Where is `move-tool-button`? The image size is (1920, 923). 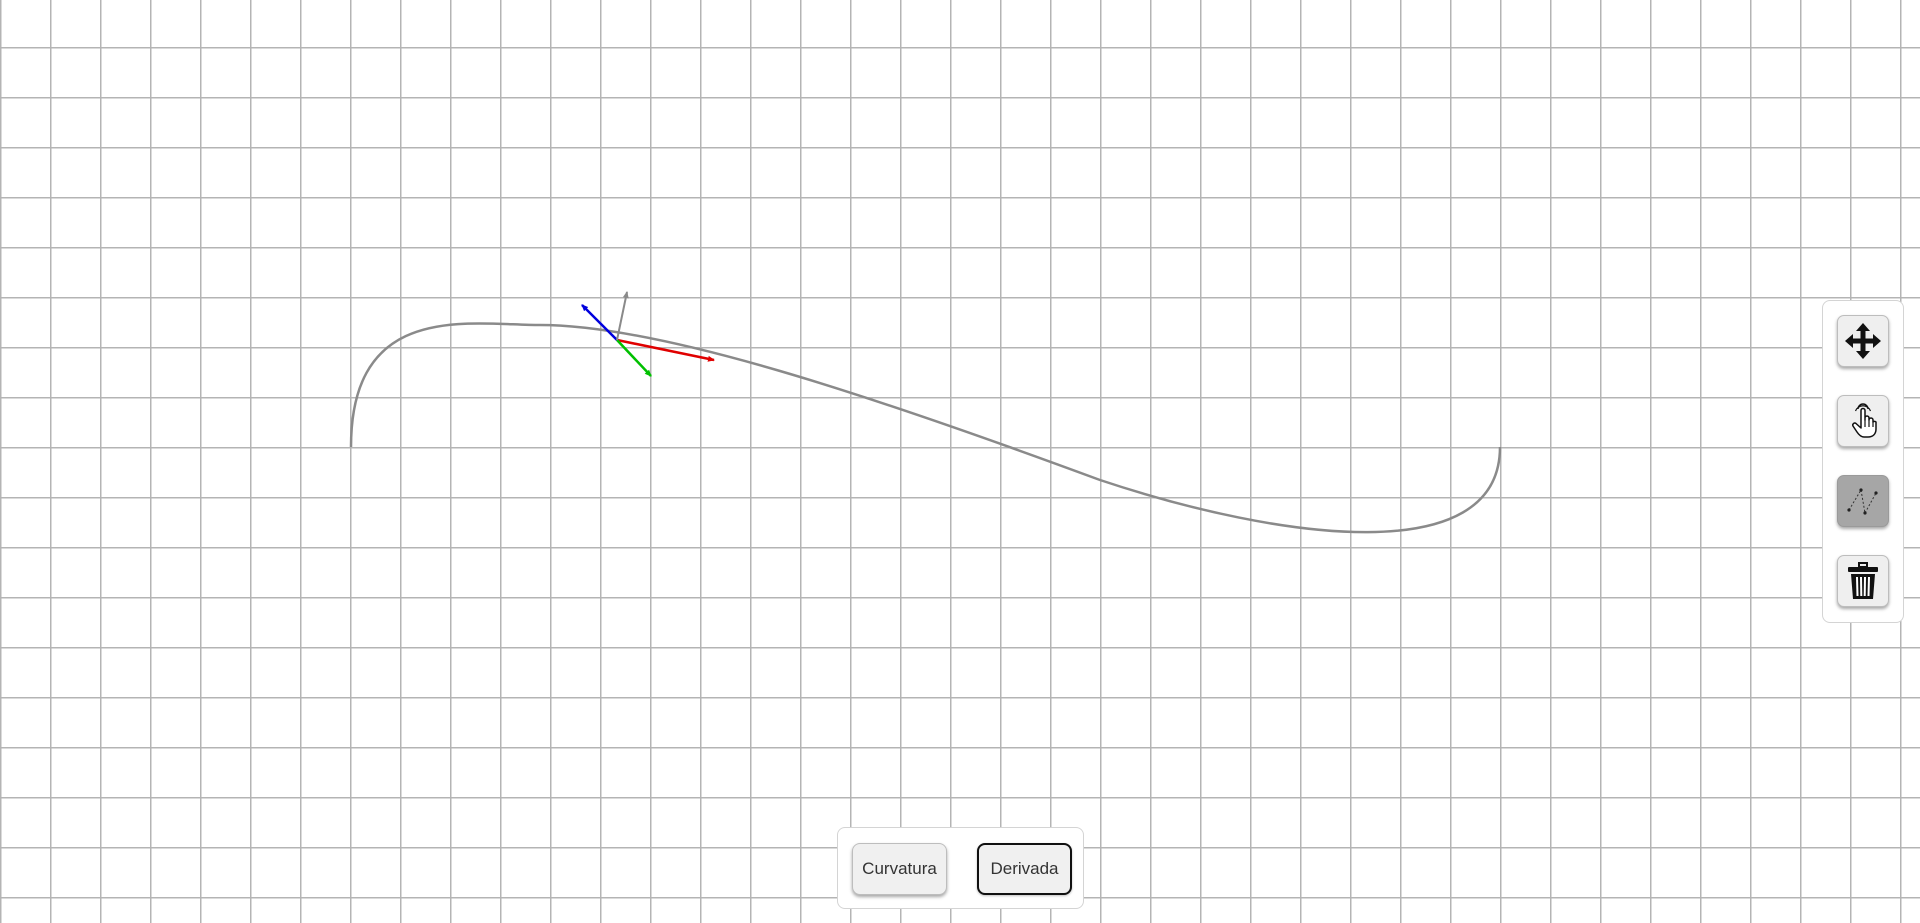
move-tool-button is located at coordinates (1863, 341).